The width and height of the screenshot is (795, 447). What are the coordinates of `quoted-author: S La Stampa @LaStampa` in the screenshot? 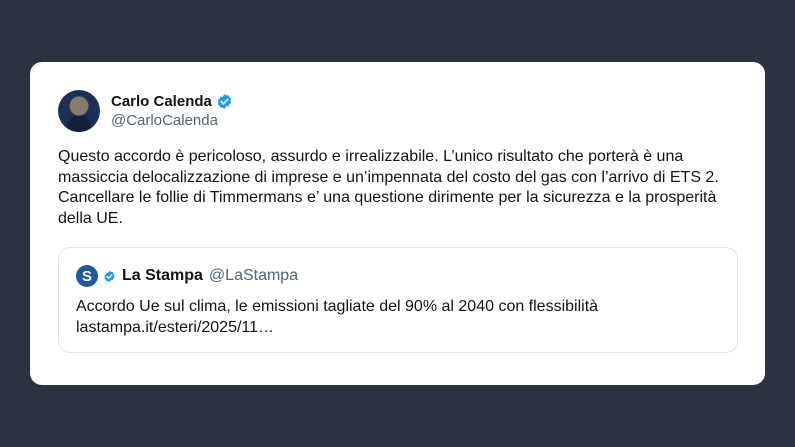 It's located at (187, 276).